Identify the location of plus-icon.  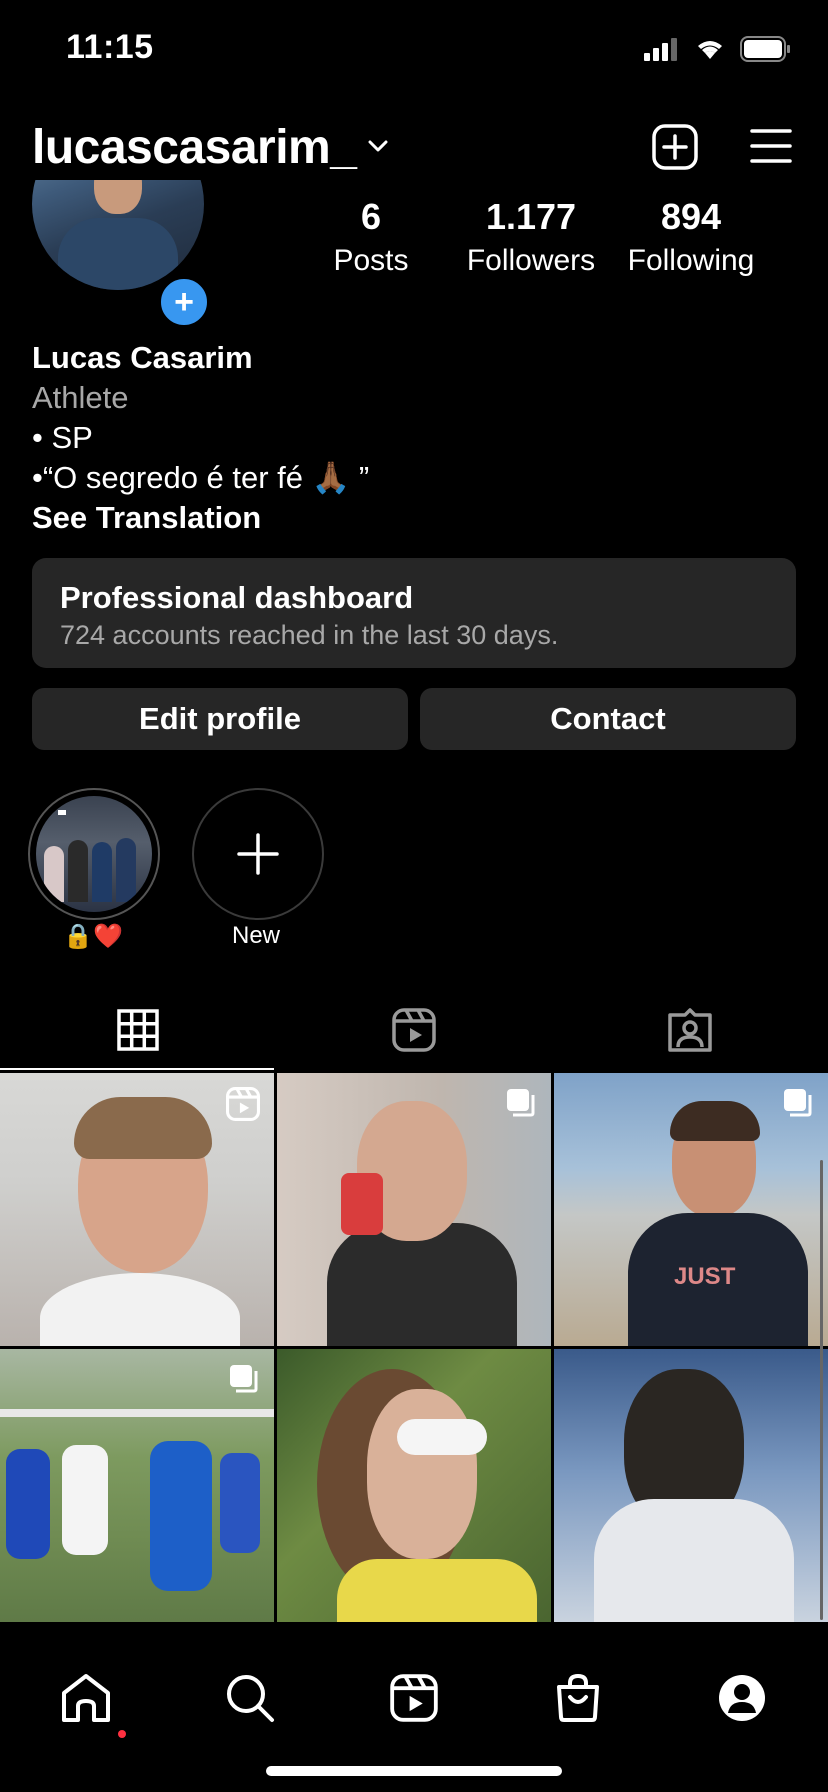
(258, 854).